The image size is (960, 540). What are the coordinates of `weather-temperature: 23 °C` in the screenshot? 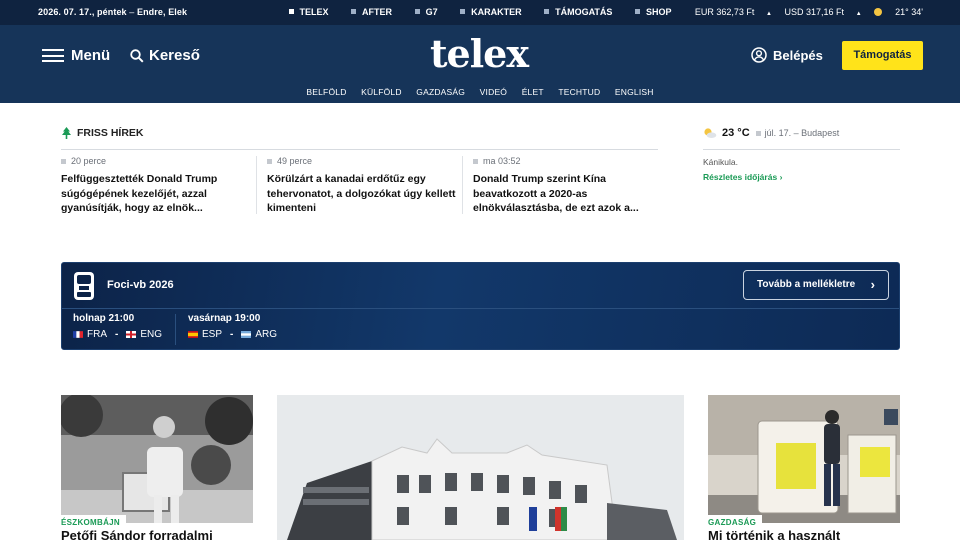 It's located at (736, 133).